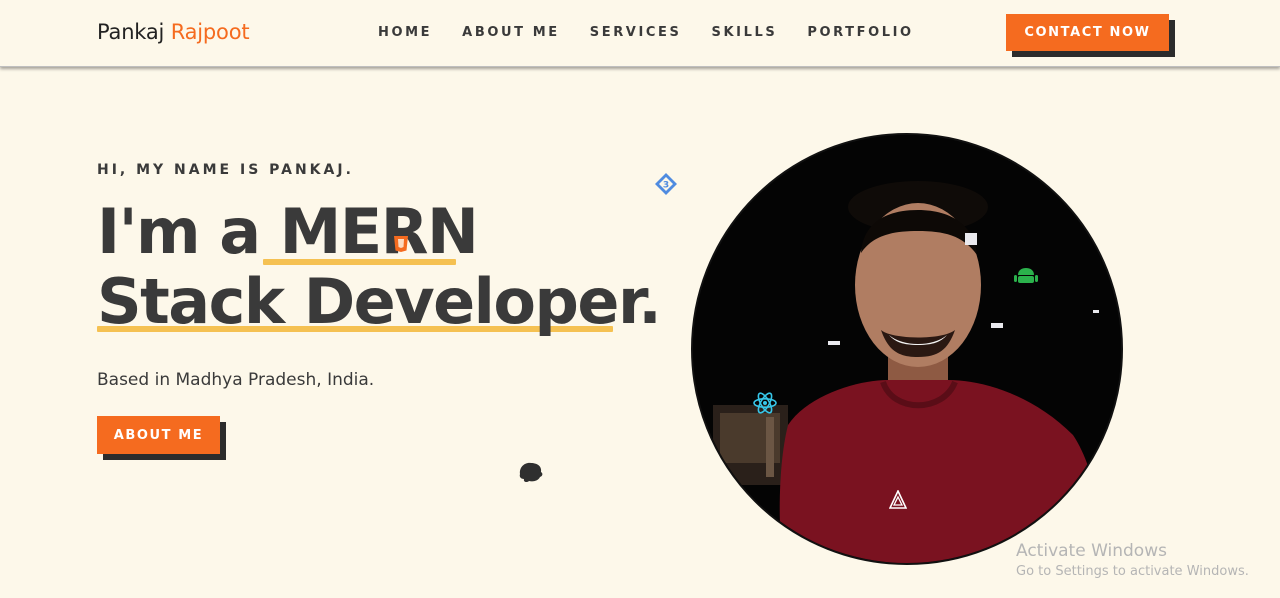  What do you see at coordinates (405, 32) in the screenshot?
I see `nav-home: HOME` at bounding box center [405, 32].